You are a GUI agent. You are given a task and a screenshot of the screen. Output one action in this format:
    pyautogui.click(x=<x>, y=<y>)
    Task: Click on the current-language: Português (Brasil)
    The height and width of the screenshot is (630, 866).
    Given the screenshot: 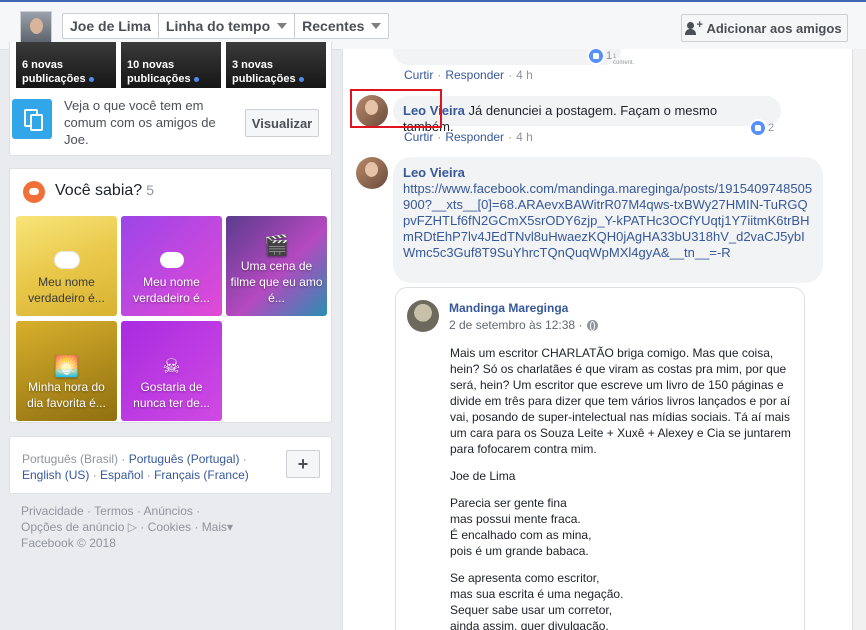 What is the action you would take?
    pyautogui.click(x=70, y=459)
    